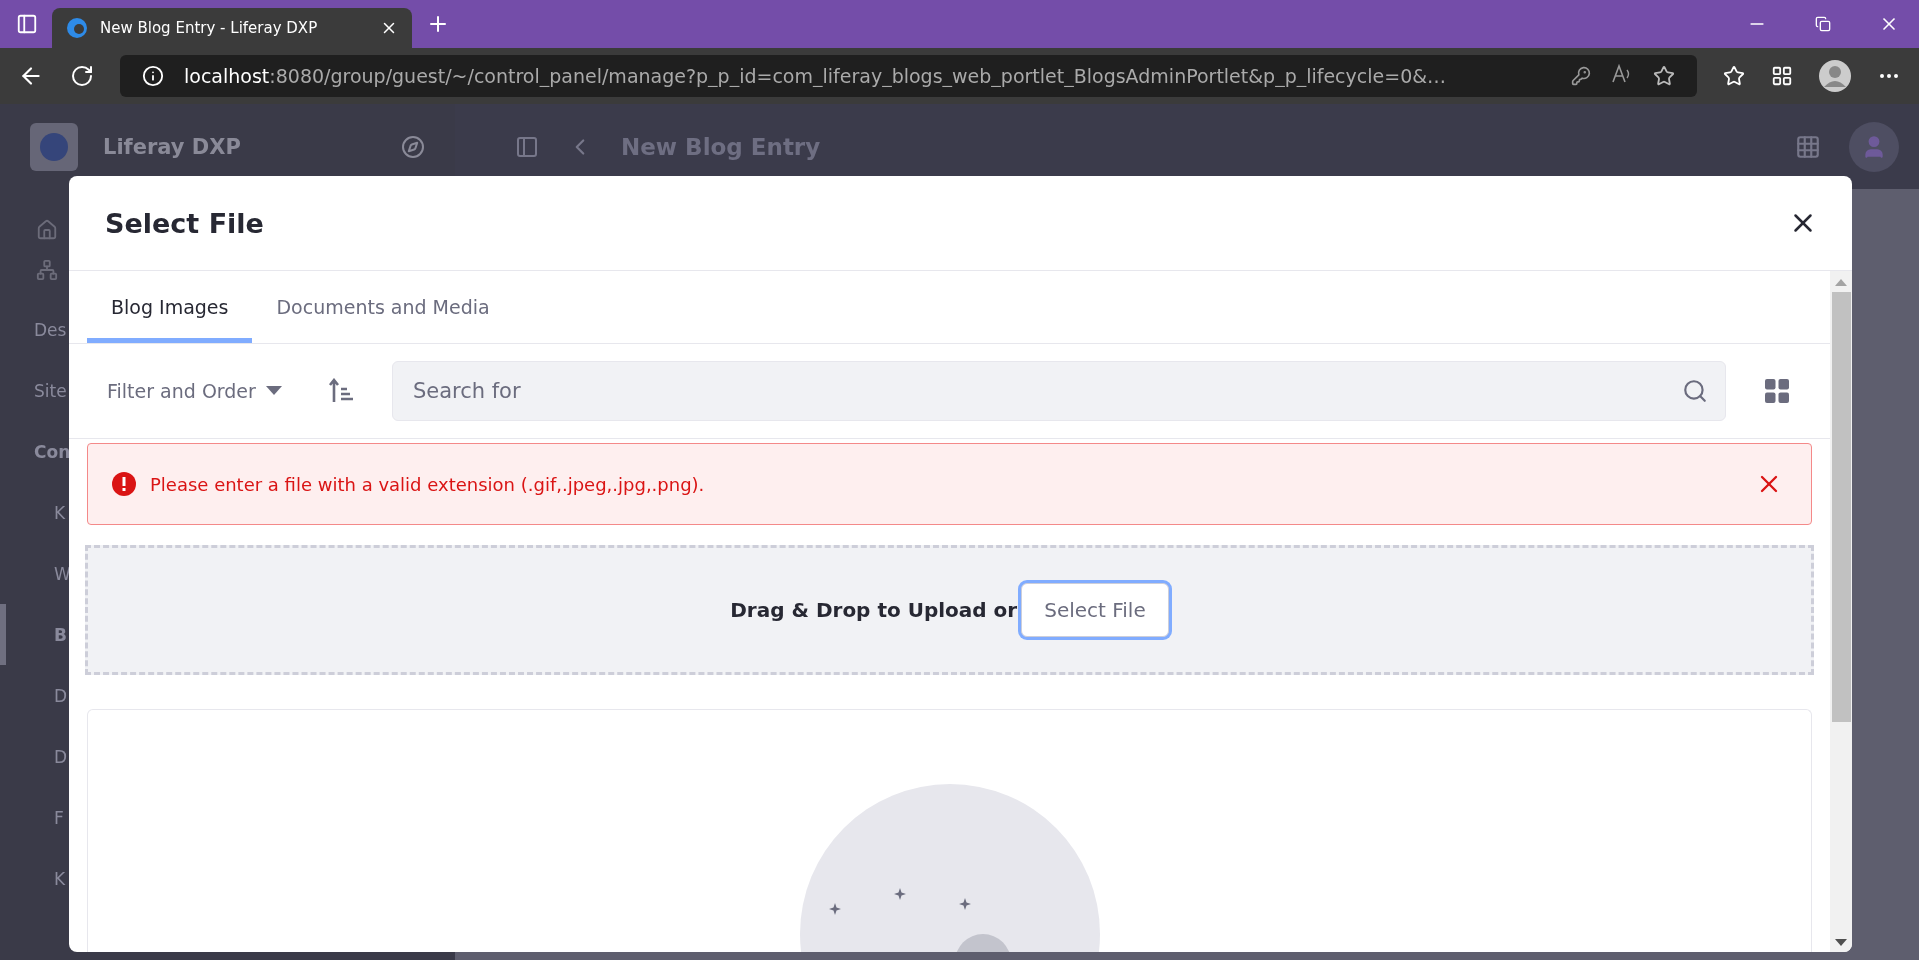  I want to click on tab-title: New Blog Entry - Liferay DXP, so click(209, 28).